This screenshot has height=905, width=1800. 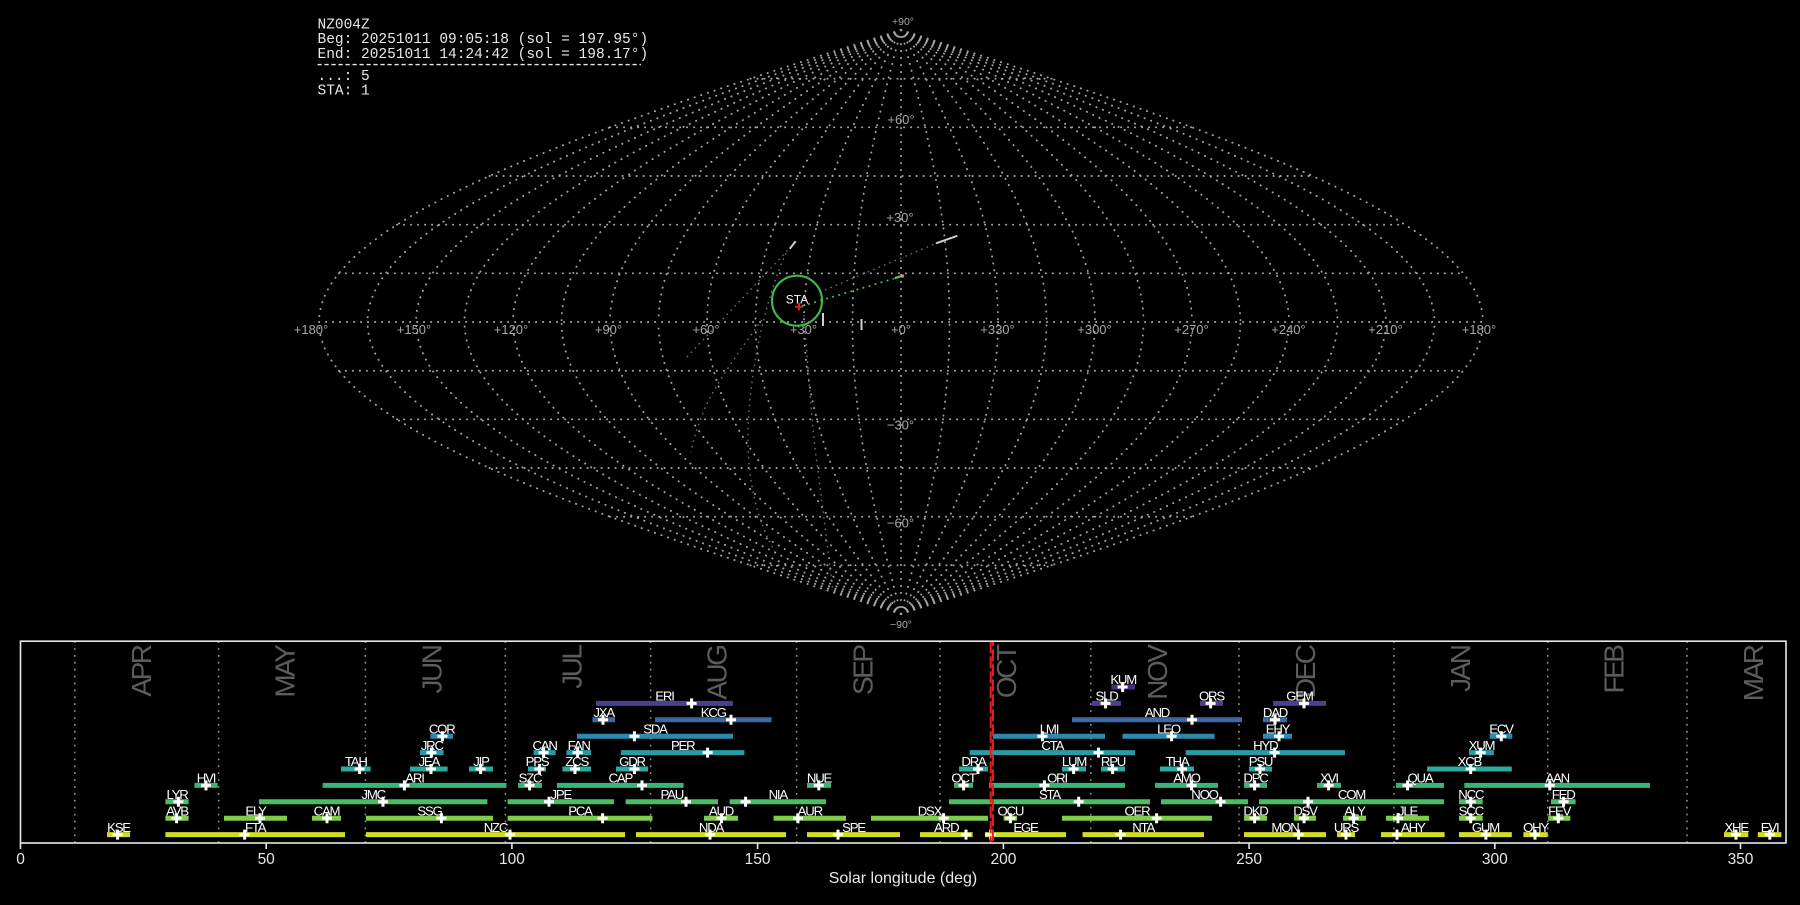 What do you see at coordinates (141, 670) in the screenshot?
I see `svg-text: APR` at bounding box center [141, 670].